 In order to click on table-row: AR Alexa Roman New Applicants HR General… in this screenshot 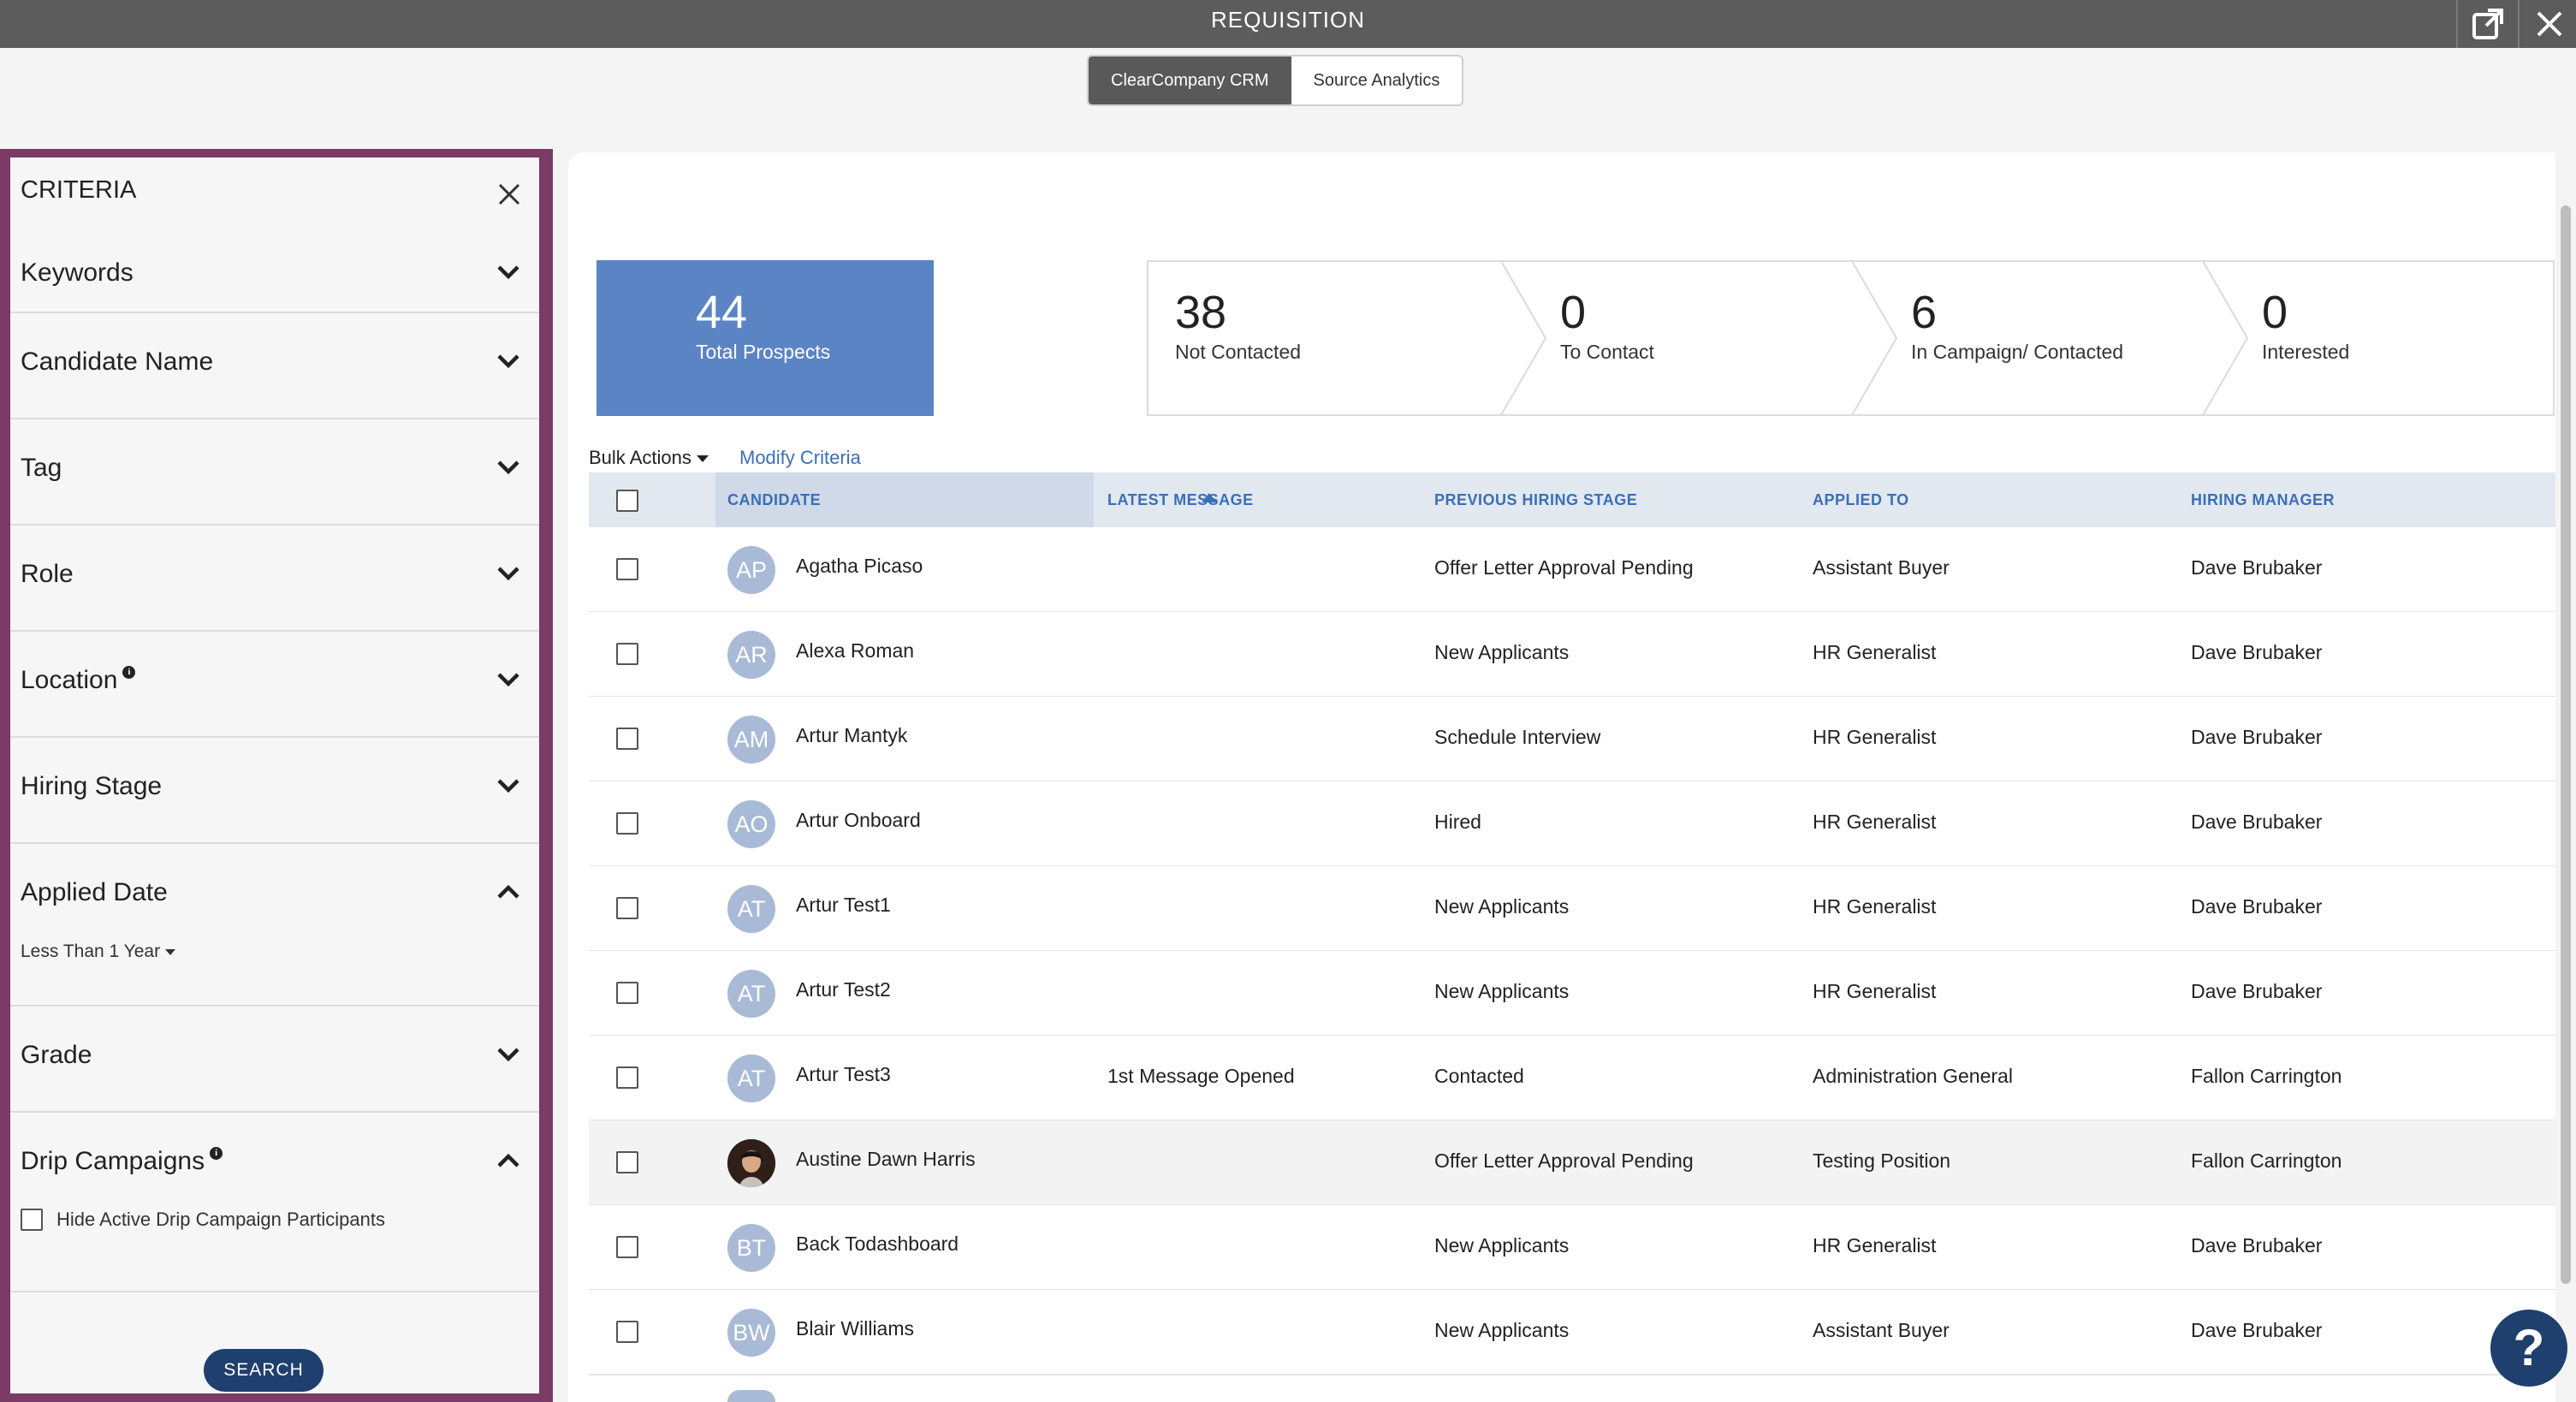, I will do `click(1572, 655)`.